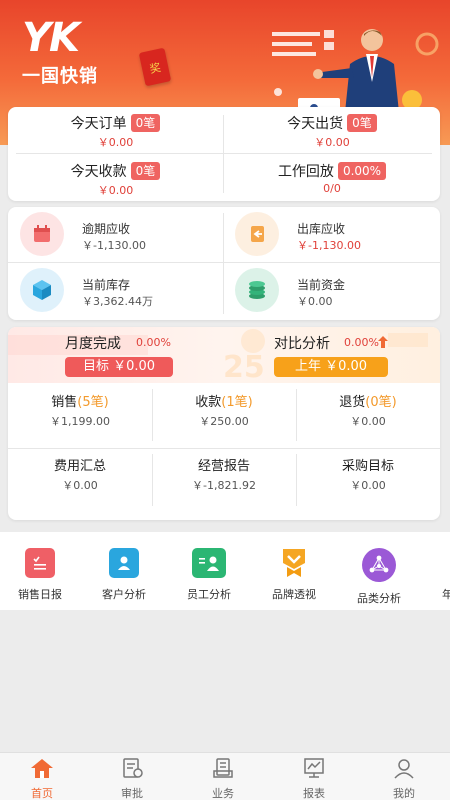 The height and width of the screenshot is (800, 450). I want to click on tab-approval: 审批, so click(132, 778).